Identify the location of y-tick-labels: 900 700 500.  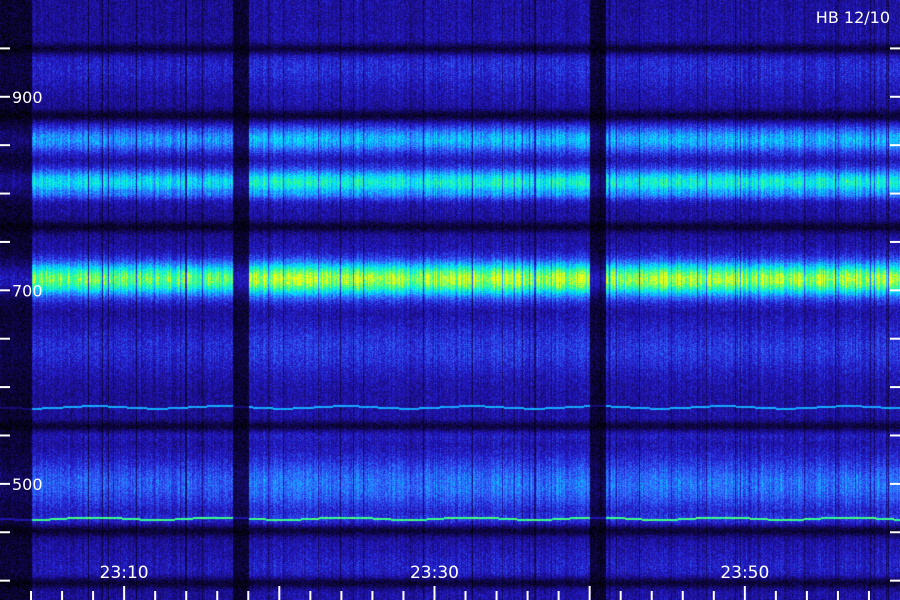
(27, 291).